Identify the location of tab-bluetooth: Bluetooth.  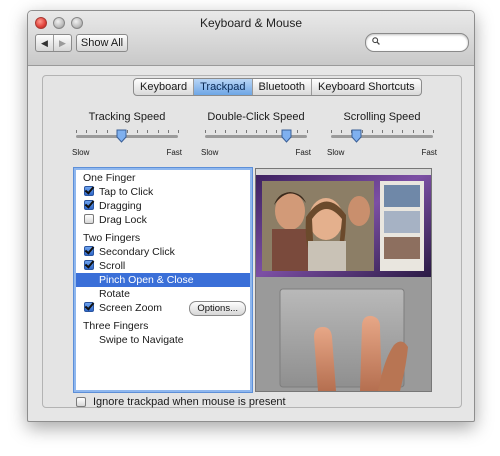
(283, 87).